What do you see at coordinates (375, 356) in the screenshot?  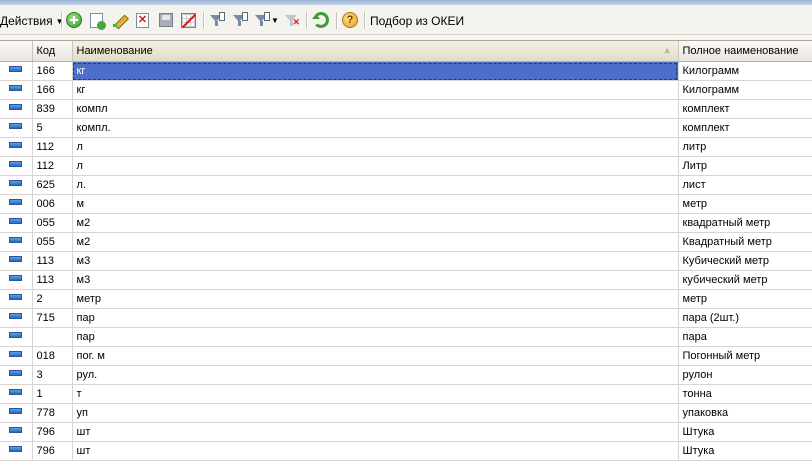 I see `cell-name: пог. м` at bounding box center [375, 356].